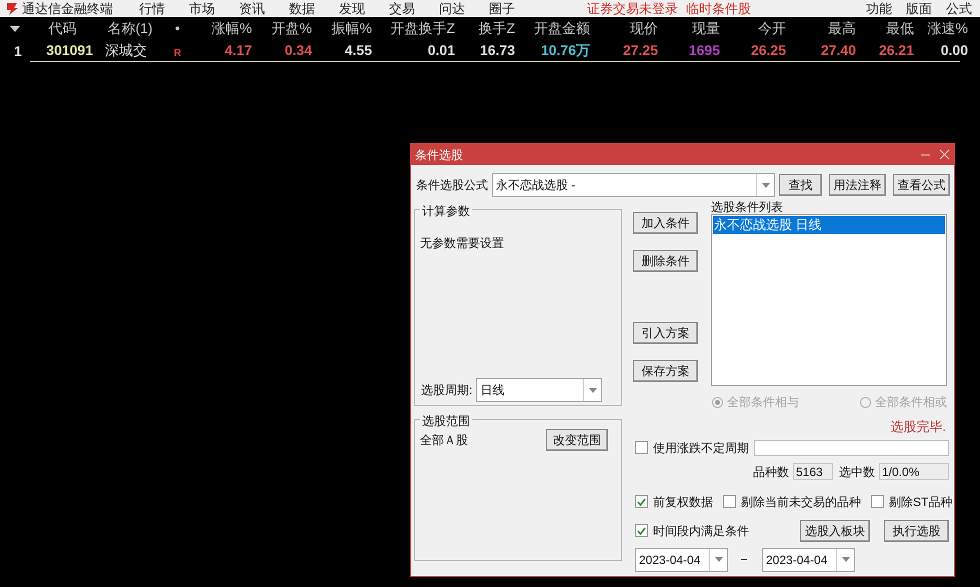 The width and height of the screenshot is (980, 587). Describe the element at coordinates (959, 9) in the screenshot. I see `menu-item: 公式` at that location.